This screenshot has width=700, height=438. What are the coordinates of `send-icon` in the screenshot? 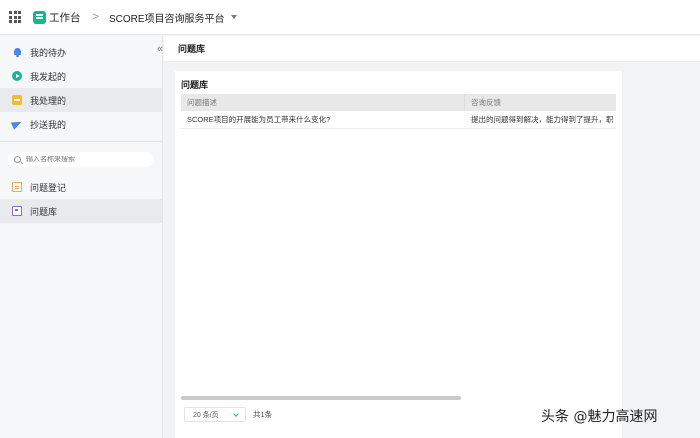 It's located at (17, 124).